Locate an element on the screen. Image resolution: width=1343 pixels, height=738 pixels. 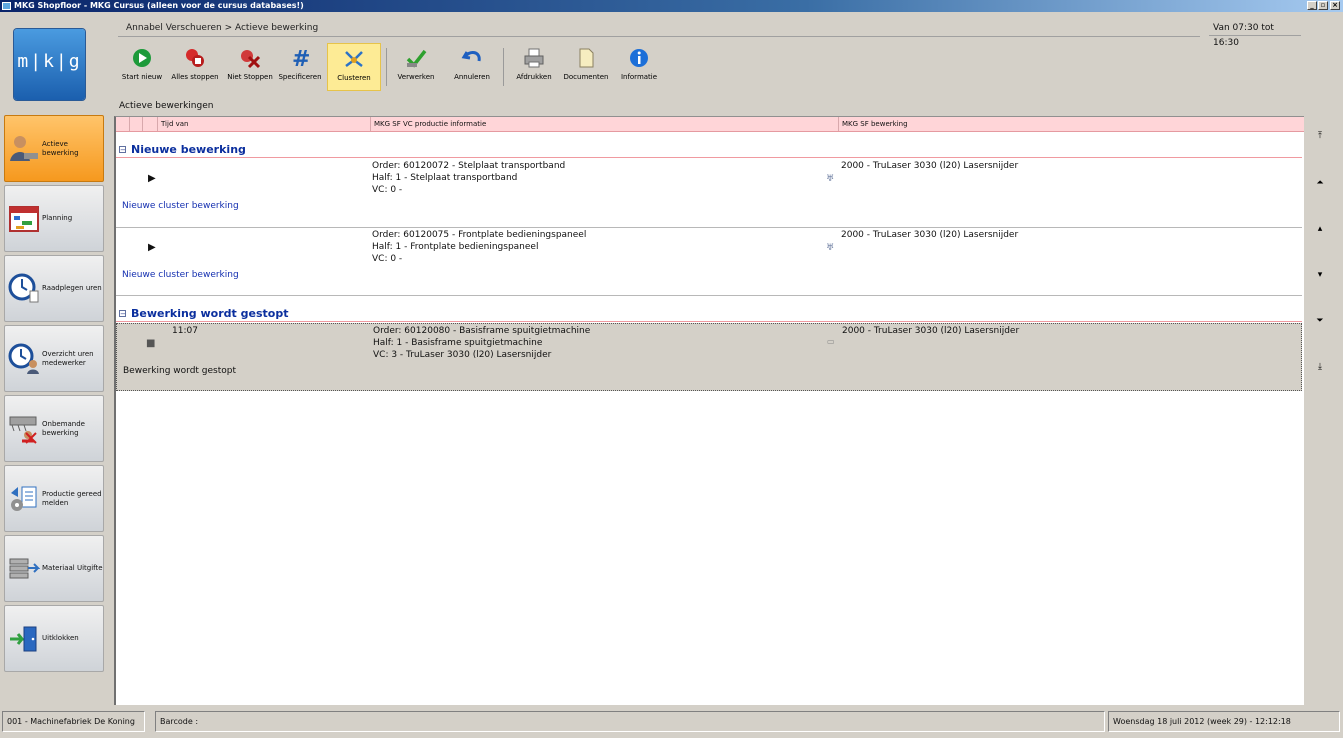
group-label: Nieuwe bewerking is located at coordinates (188, 149).